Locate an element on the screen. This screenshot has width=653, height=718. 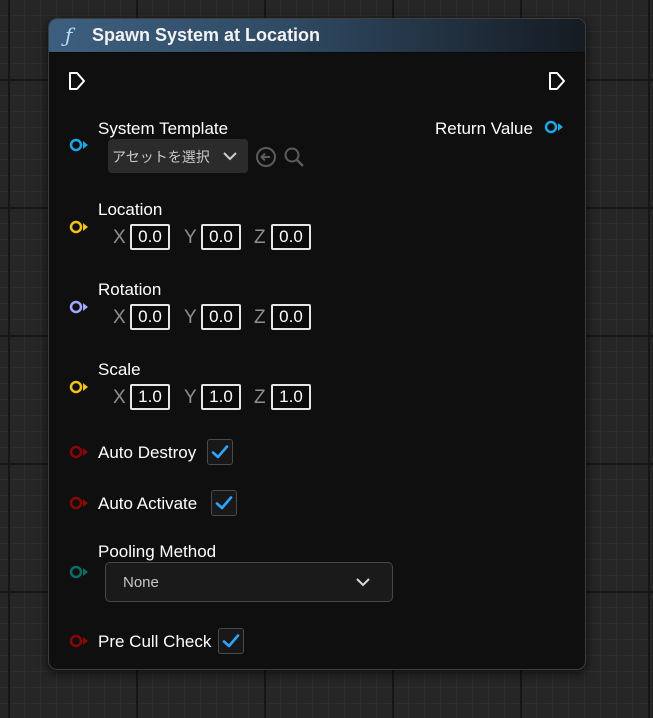
rotation-y-input: 0.0 is located at coordinates (221, 317).